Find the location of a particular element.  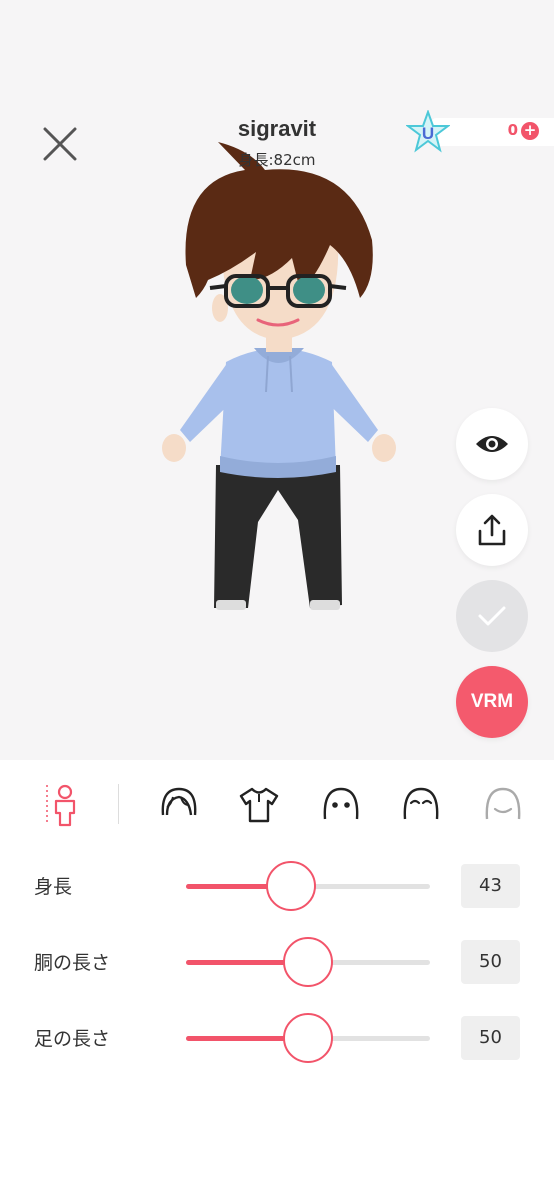

face-mouth-icon is located at coordinates (503, 803).